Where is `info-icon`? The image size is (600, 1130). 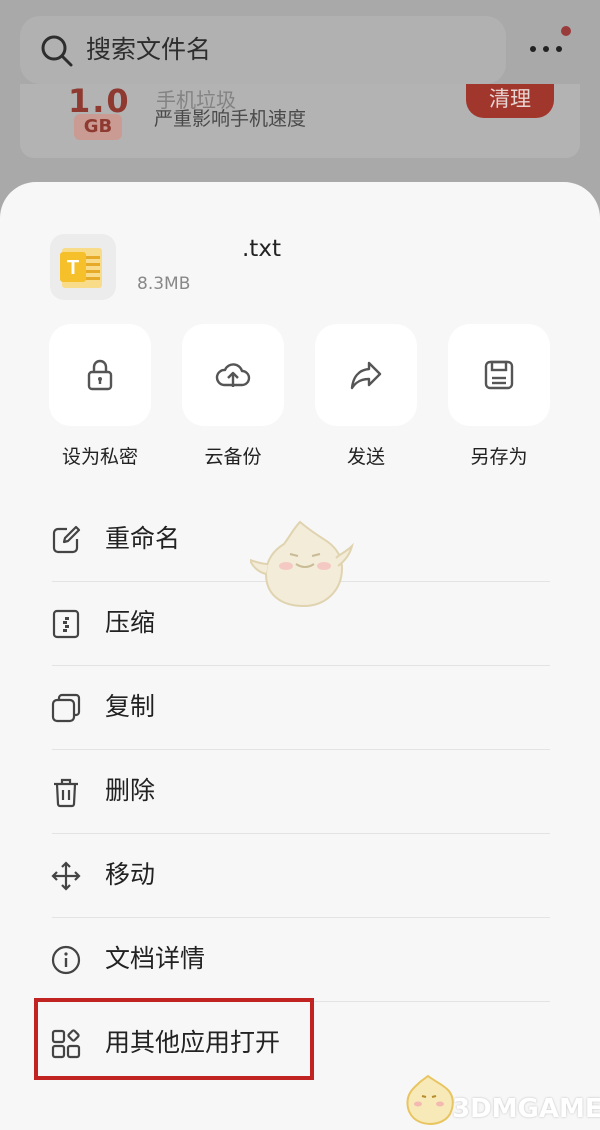
info-icon is located at coordinates (66, 960).